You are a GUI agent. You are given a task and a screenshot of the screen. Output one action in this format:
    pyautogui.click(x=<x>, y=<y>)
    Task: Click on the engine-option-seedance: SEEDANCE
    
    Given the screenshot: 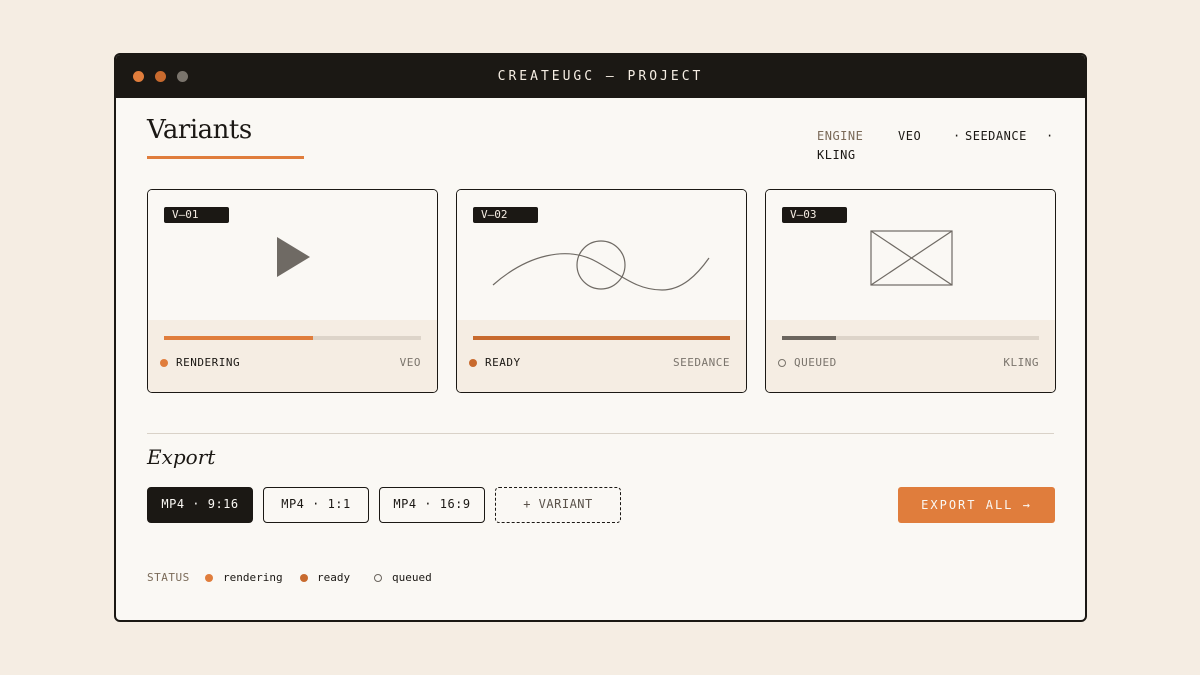 What is the action you would take?
    pyautogui.click(x=996, y=136)
    